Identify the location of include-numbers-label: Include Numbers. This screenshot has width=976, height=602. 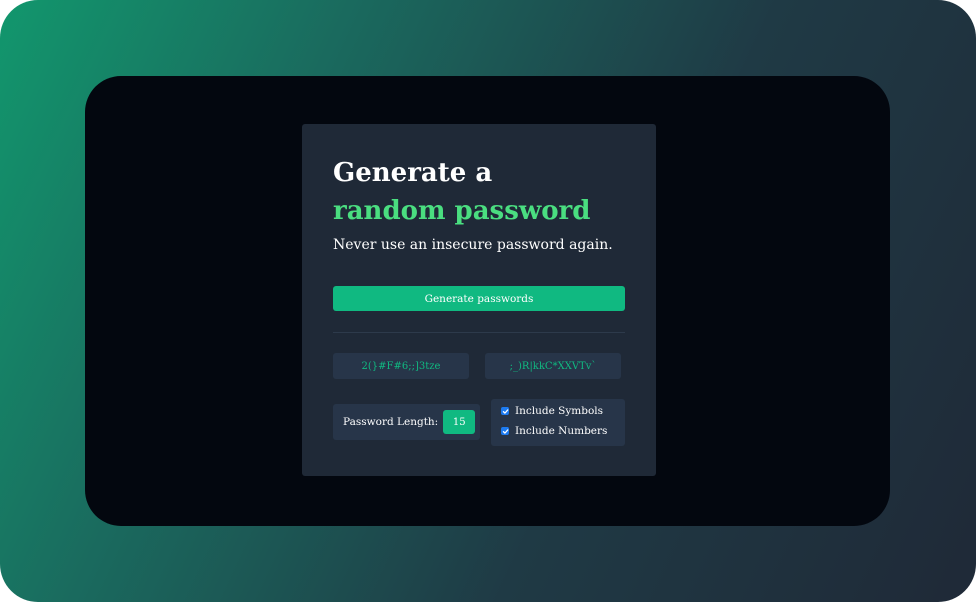
(561, 431).